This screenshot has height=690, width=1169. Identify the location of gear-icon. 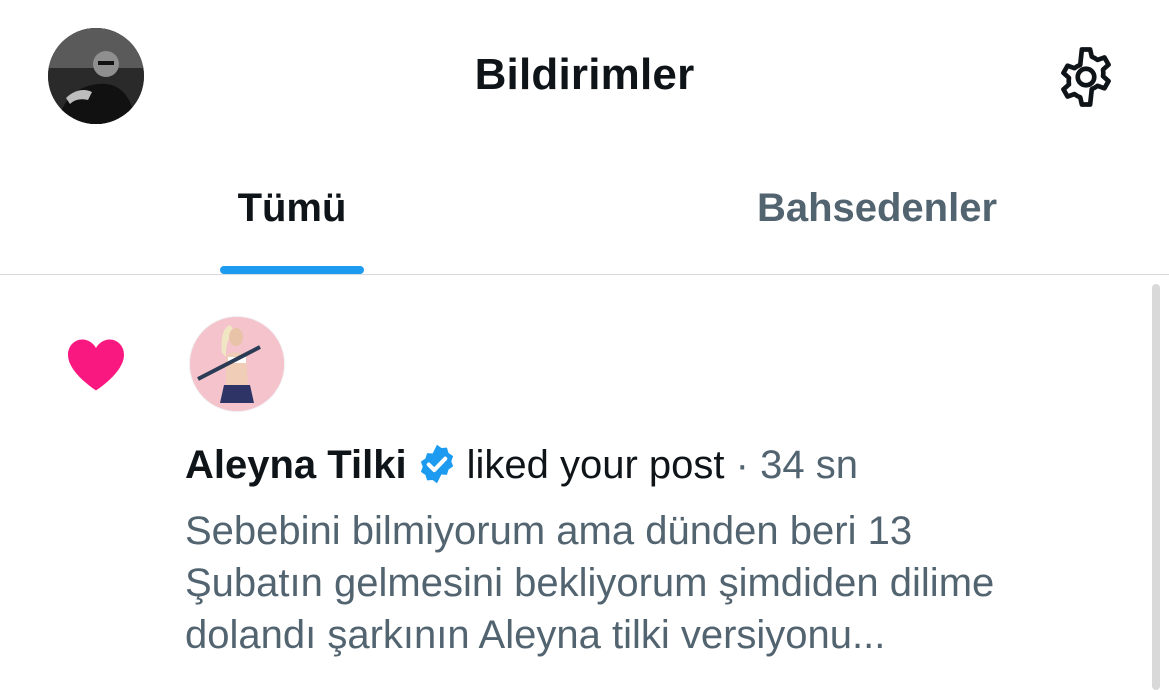
(1086, 77).